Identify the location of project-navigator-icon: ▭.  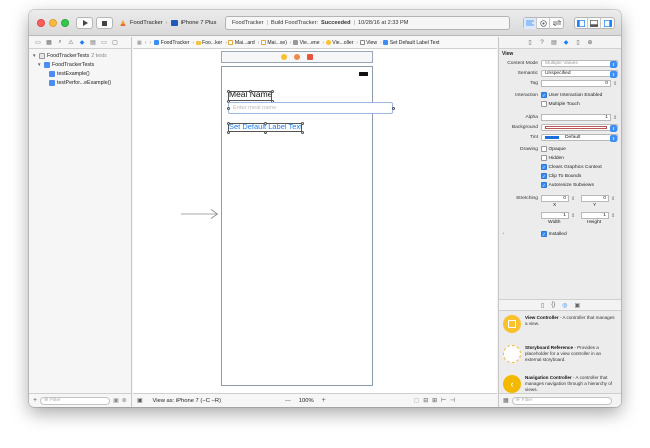
(38, 42).